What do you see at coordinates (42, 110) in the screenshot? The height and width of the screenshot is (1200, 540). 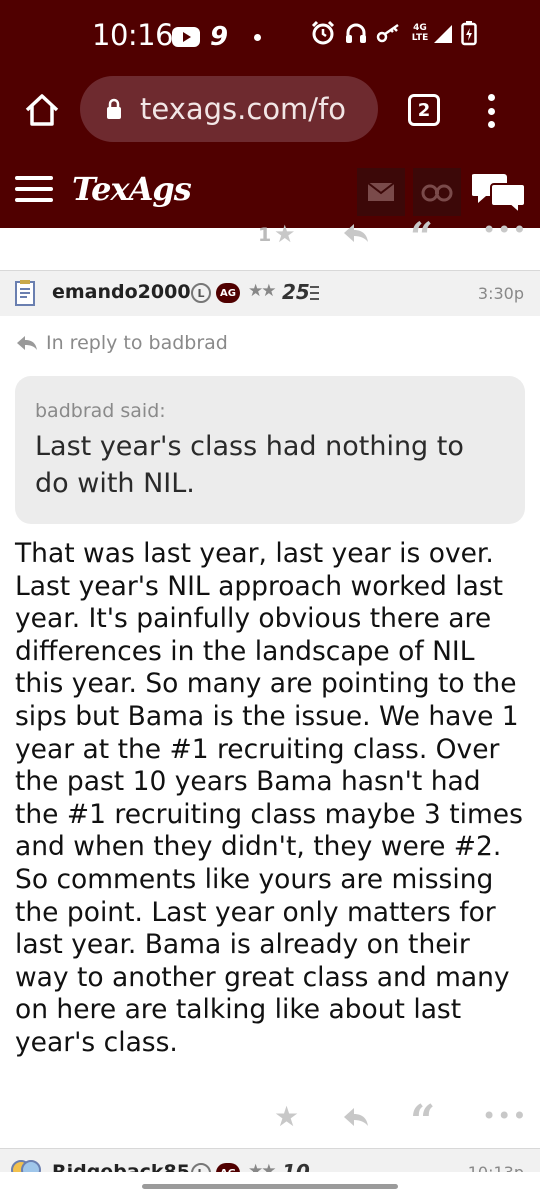 I see `home-icon` at bounding box center [42, 110].